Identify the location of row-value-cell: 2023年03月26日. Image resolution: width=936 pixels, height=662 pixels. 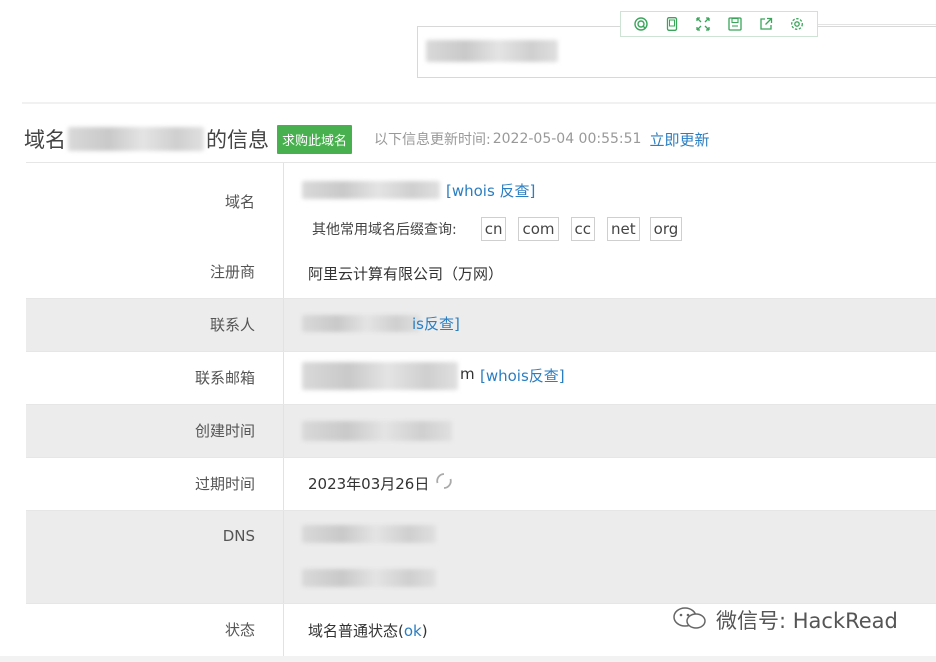
(610, 484).